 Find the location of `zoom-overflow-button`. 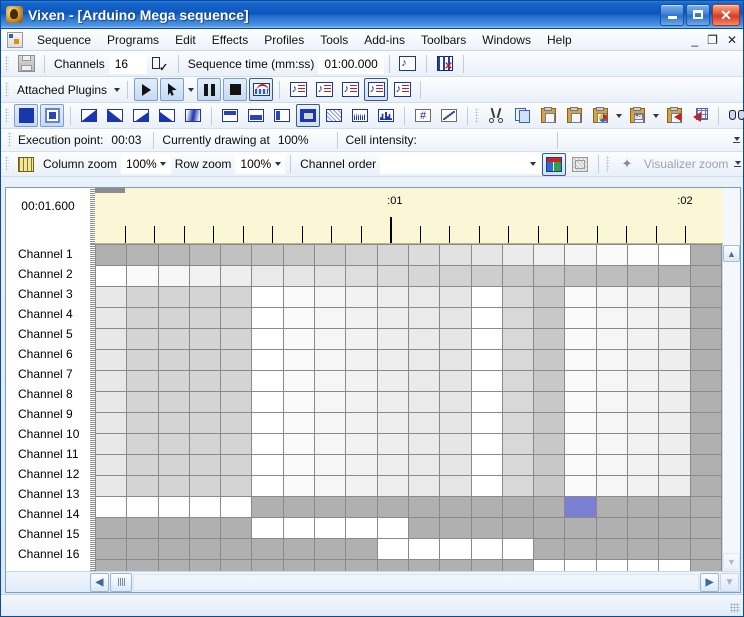

zoom-overflow-button is located at coordinates (737, 164).